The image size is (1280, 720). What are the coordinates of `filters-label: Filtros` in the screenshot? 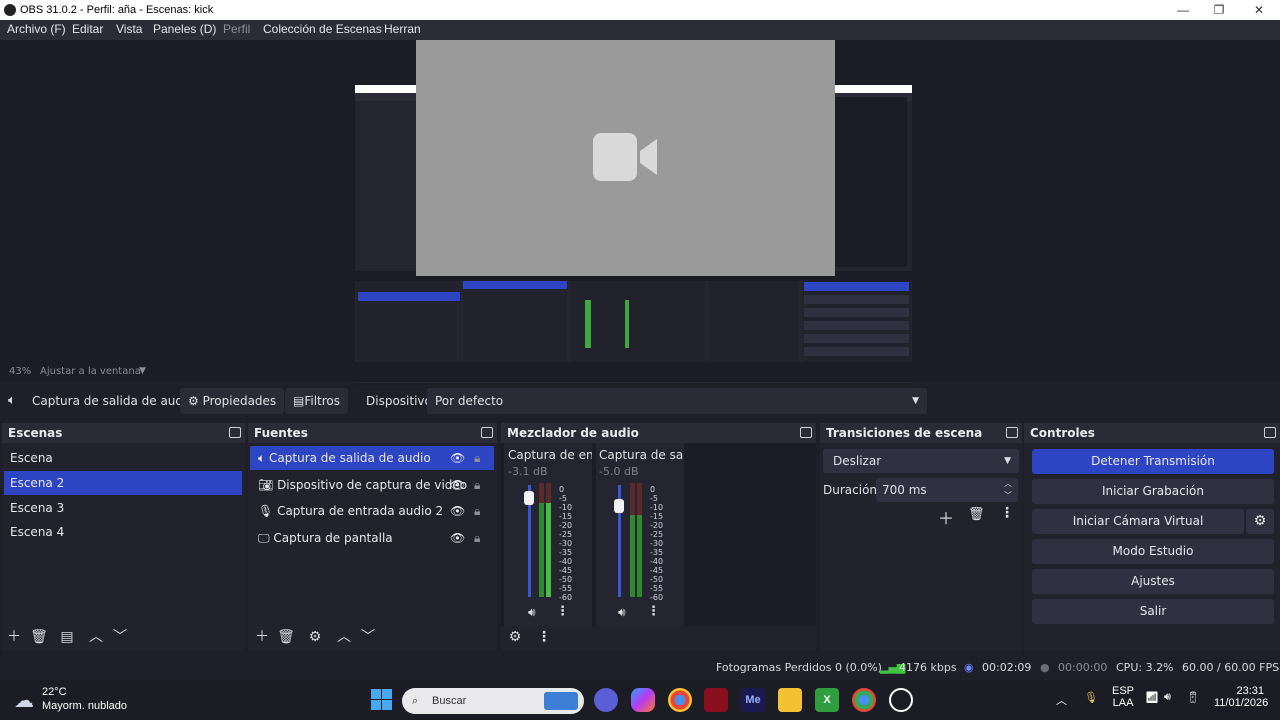 It's located at (322, 401).